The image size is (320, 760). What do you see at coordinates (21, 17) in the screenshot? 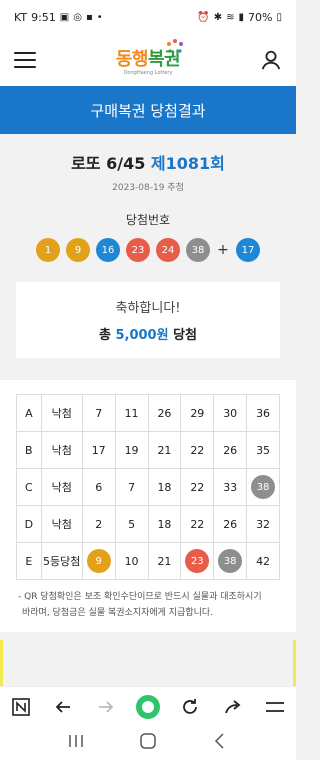
I see `carrier-label: KT` at bounding box center [21, 17].